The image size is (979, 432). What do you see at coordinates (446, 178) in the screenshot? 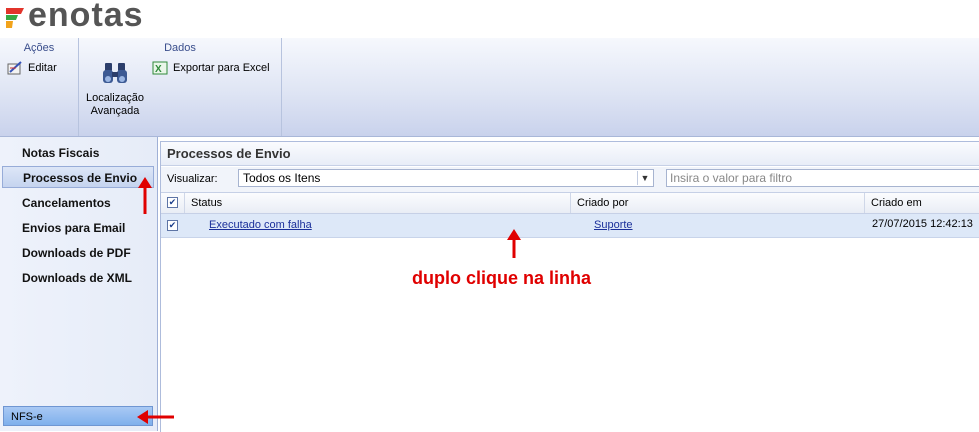
I see `visualizar-select: Todos os Itens ▼` at bounding box center [446, 178].